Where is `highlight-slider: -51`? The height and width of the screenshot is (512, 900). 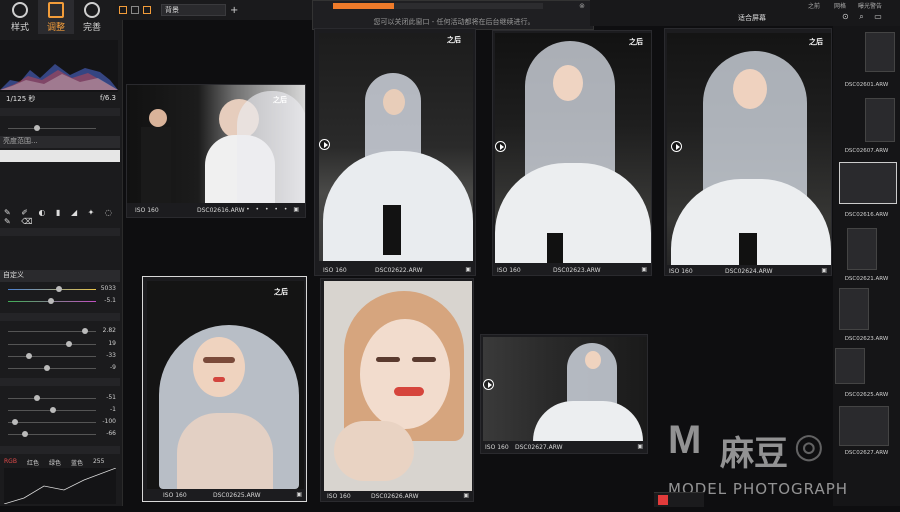
highlight-slider: -51 is located at coordinates (60, 398).